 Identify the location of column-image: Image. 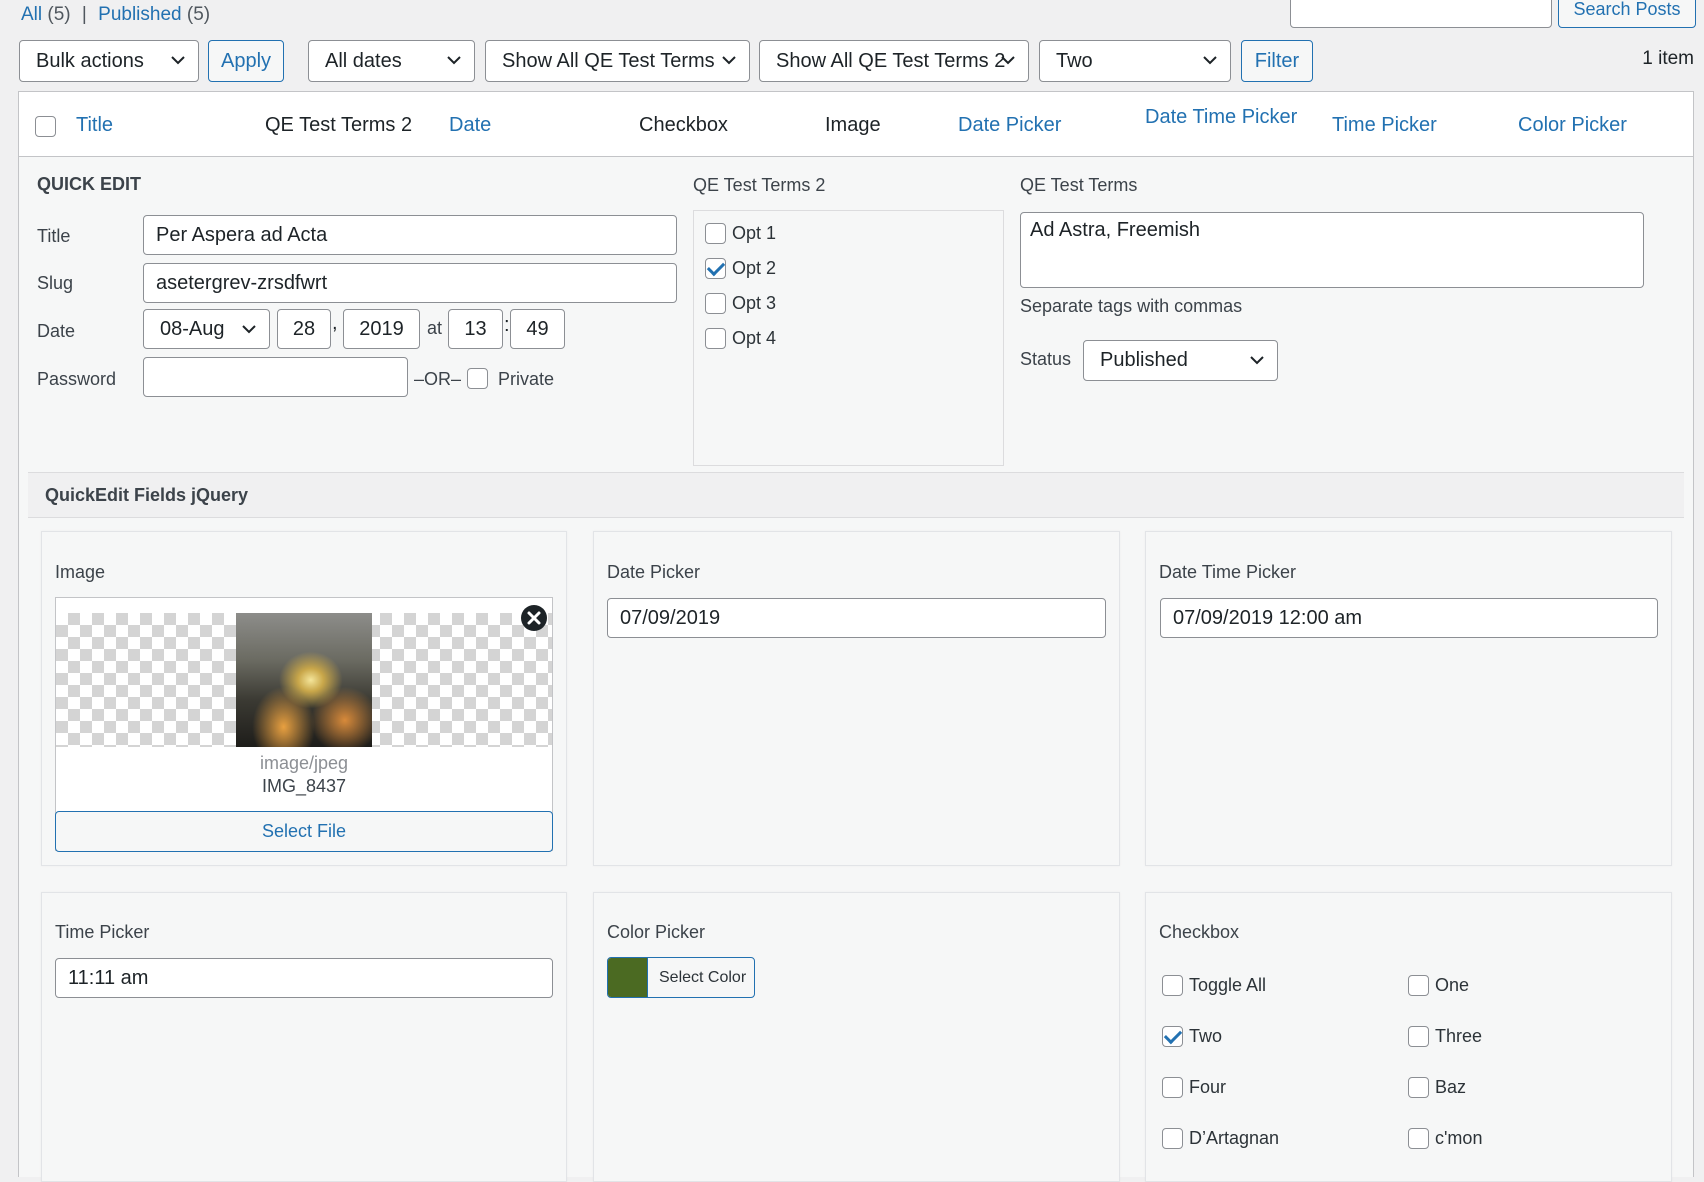
(853, 125).